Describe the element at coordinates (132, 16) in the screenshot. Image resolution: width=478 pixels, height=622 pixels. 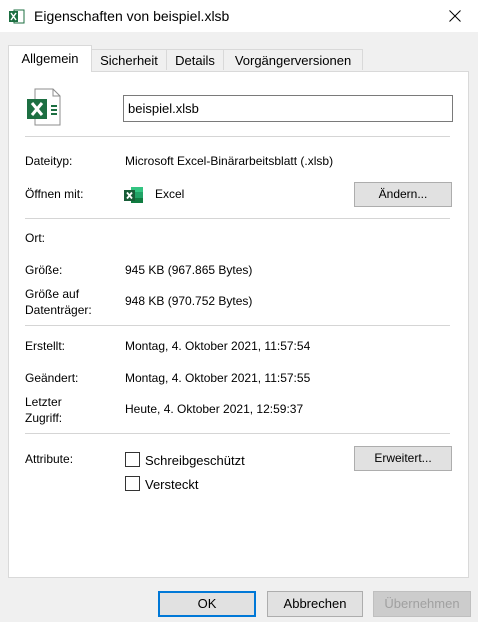
I see `window-title: Eigenschaften von beispiel.xlsb` at that location.